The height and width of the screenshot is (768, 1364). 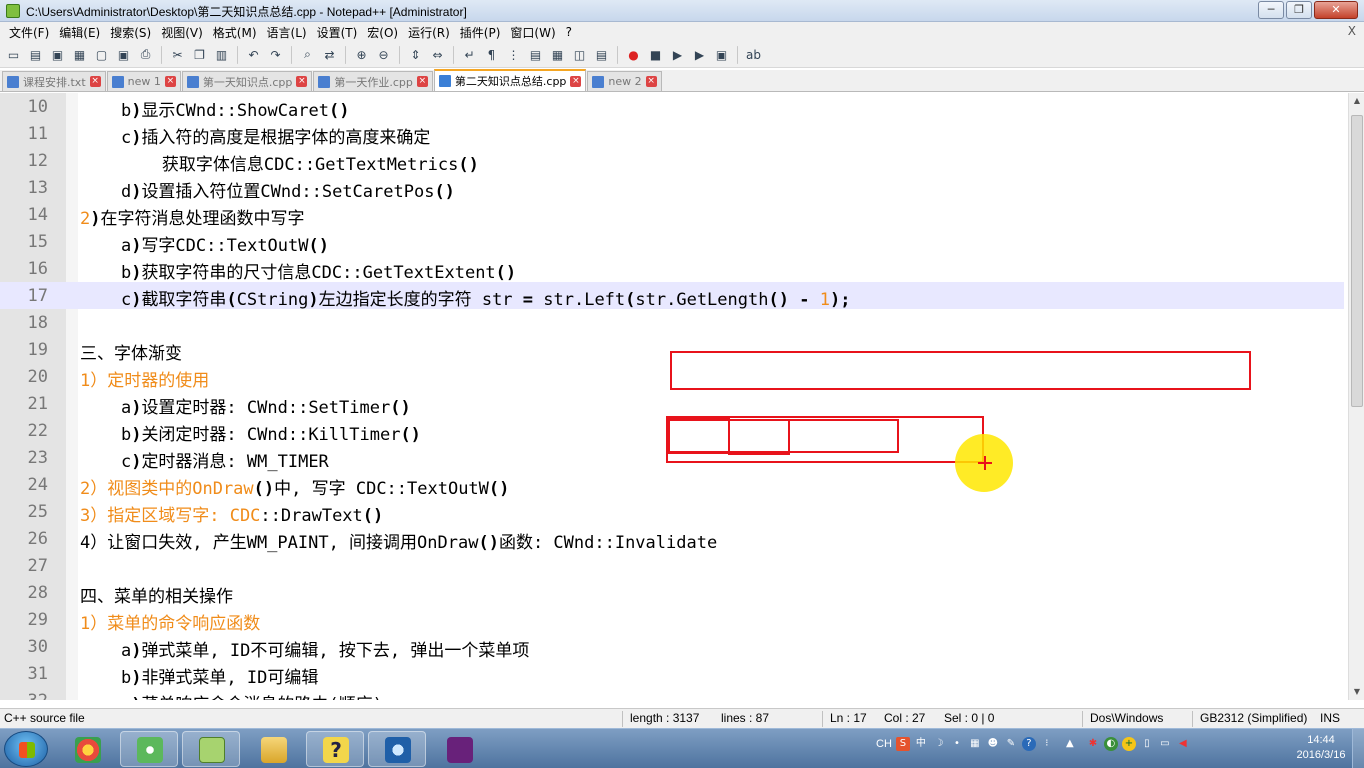 What do you see at coordinates (415, 54) in the screenshot?
I see `sync-v-icon: ⇕` at bounding box center [415, 54].